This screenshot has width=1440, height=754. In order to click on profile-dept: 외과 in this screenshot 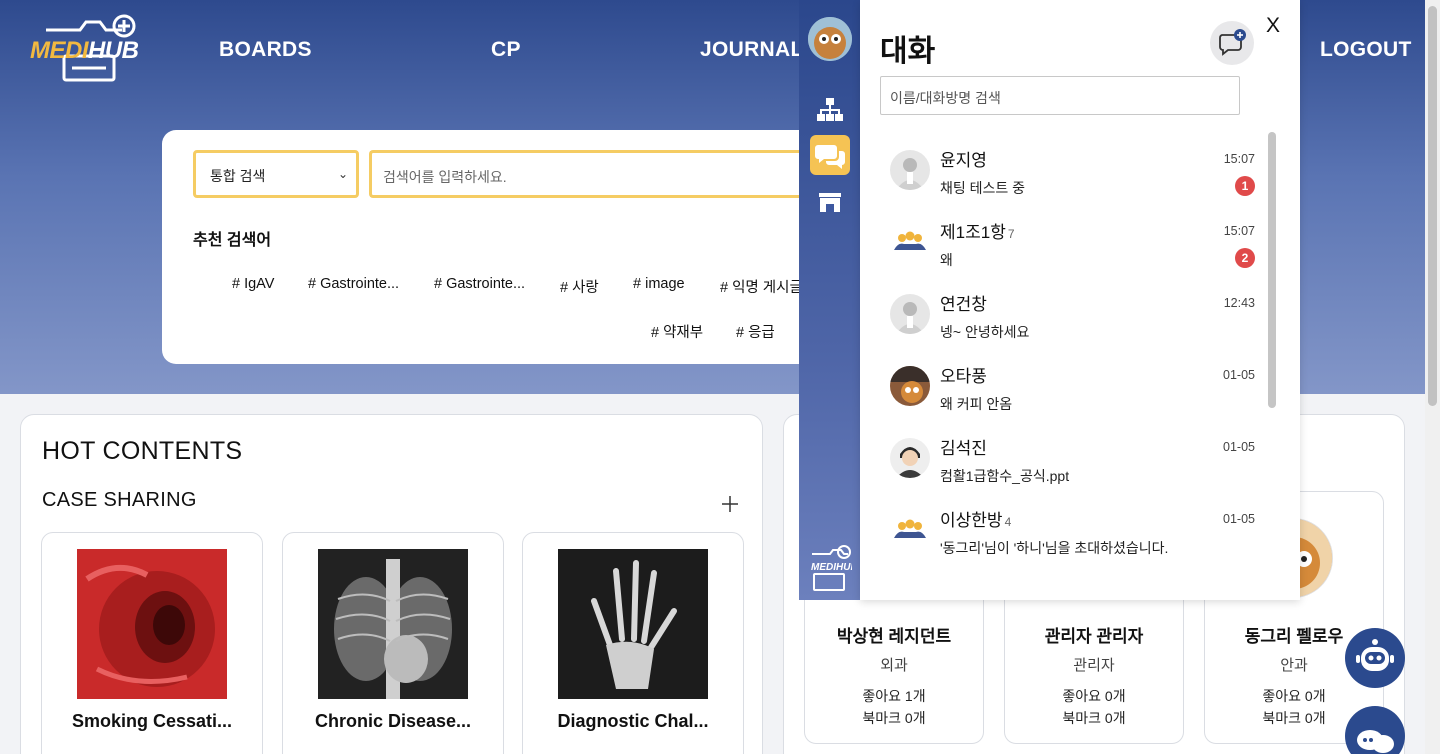, I will do `click(894, 665)`.